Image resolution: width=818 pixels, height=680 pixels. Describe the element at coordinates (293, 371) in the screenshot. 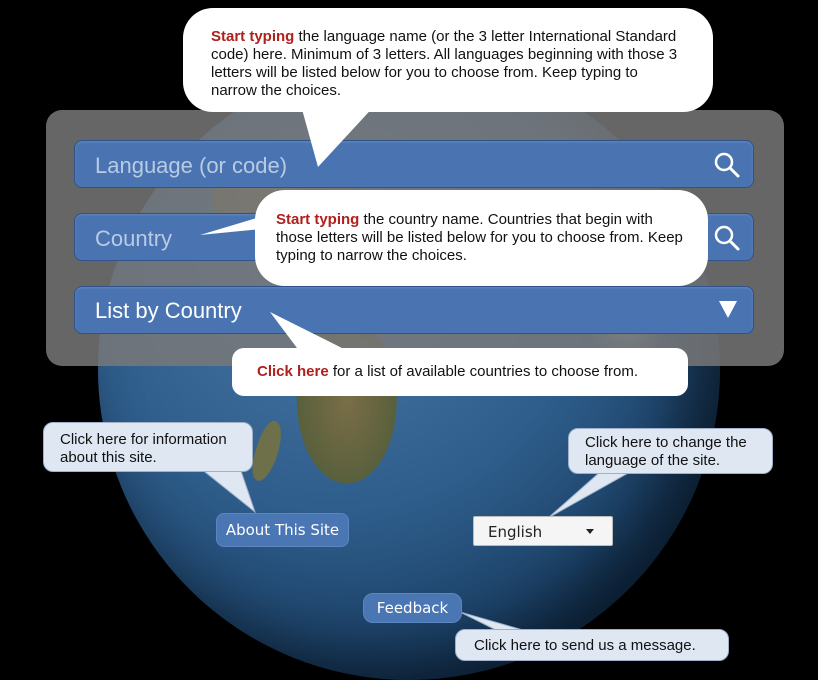

I see `list-tip-bold: Click here` at that location.